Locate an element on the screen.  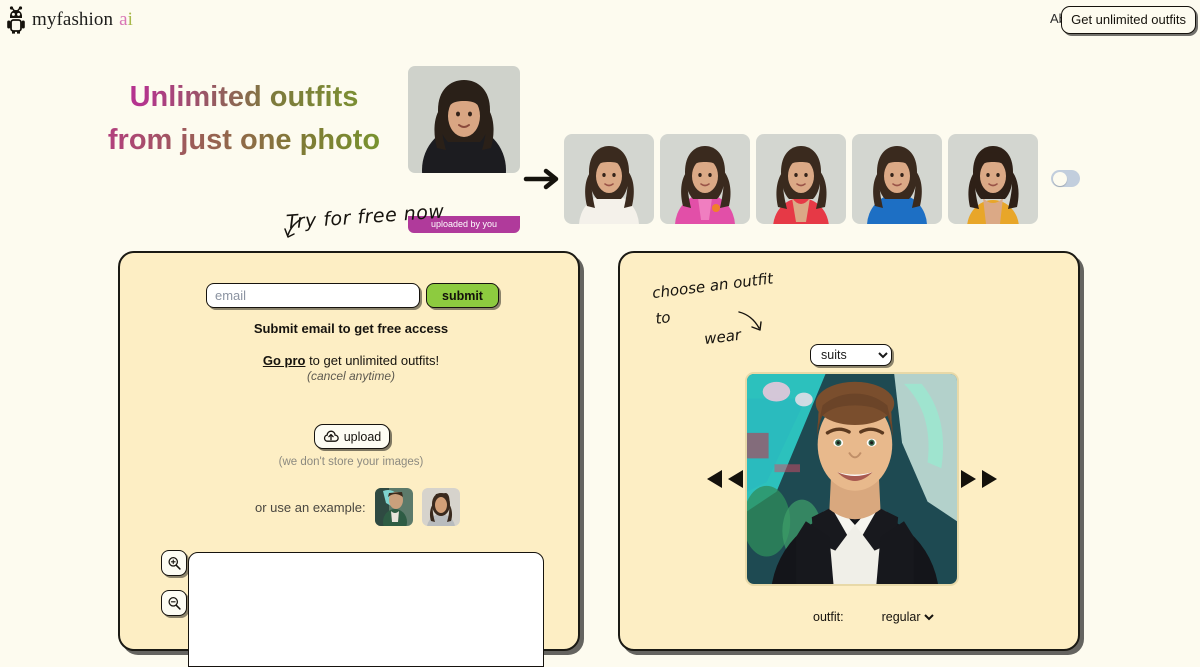
results-toggle-switch is located at coordinates (1065, 178).